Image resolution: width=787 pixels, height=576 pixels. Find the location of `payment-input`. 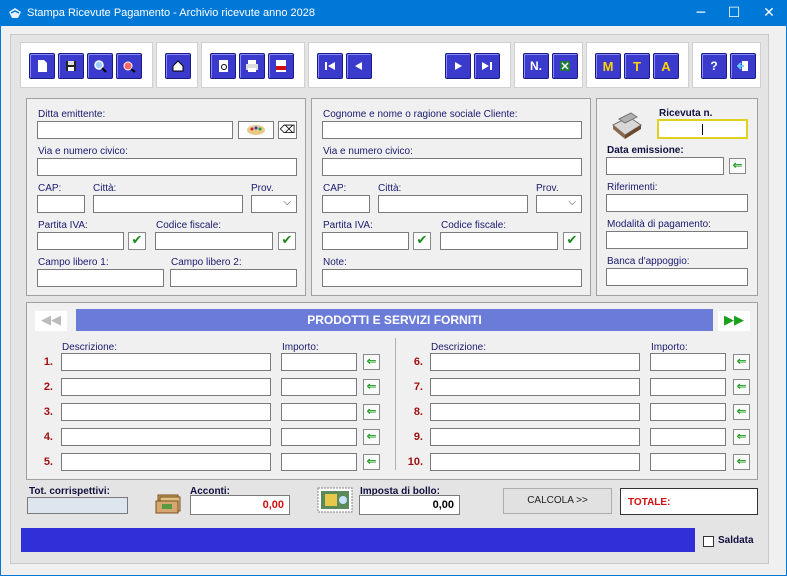

payment-input is located at coordinates (677, 240).